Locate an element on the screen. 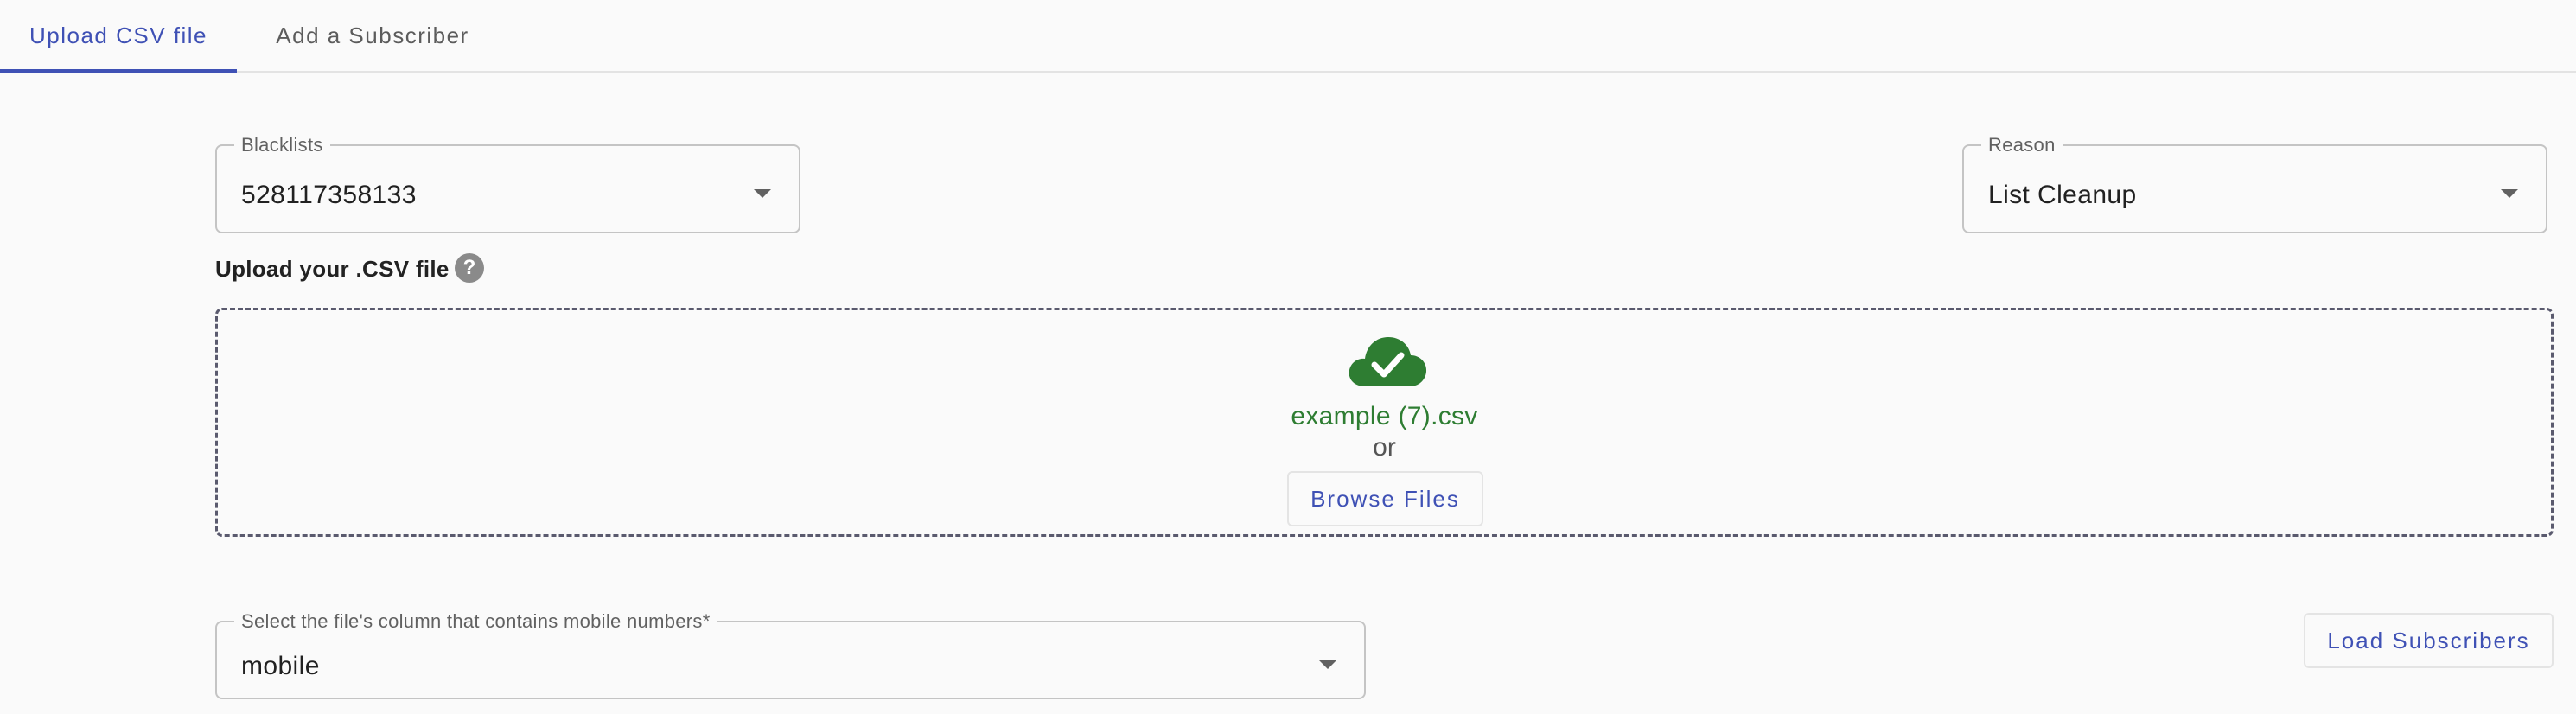 This screenshot has width=2576, height=714. tab-add-subscriber: Add a Subscriber is located at coordinates (372, 35).